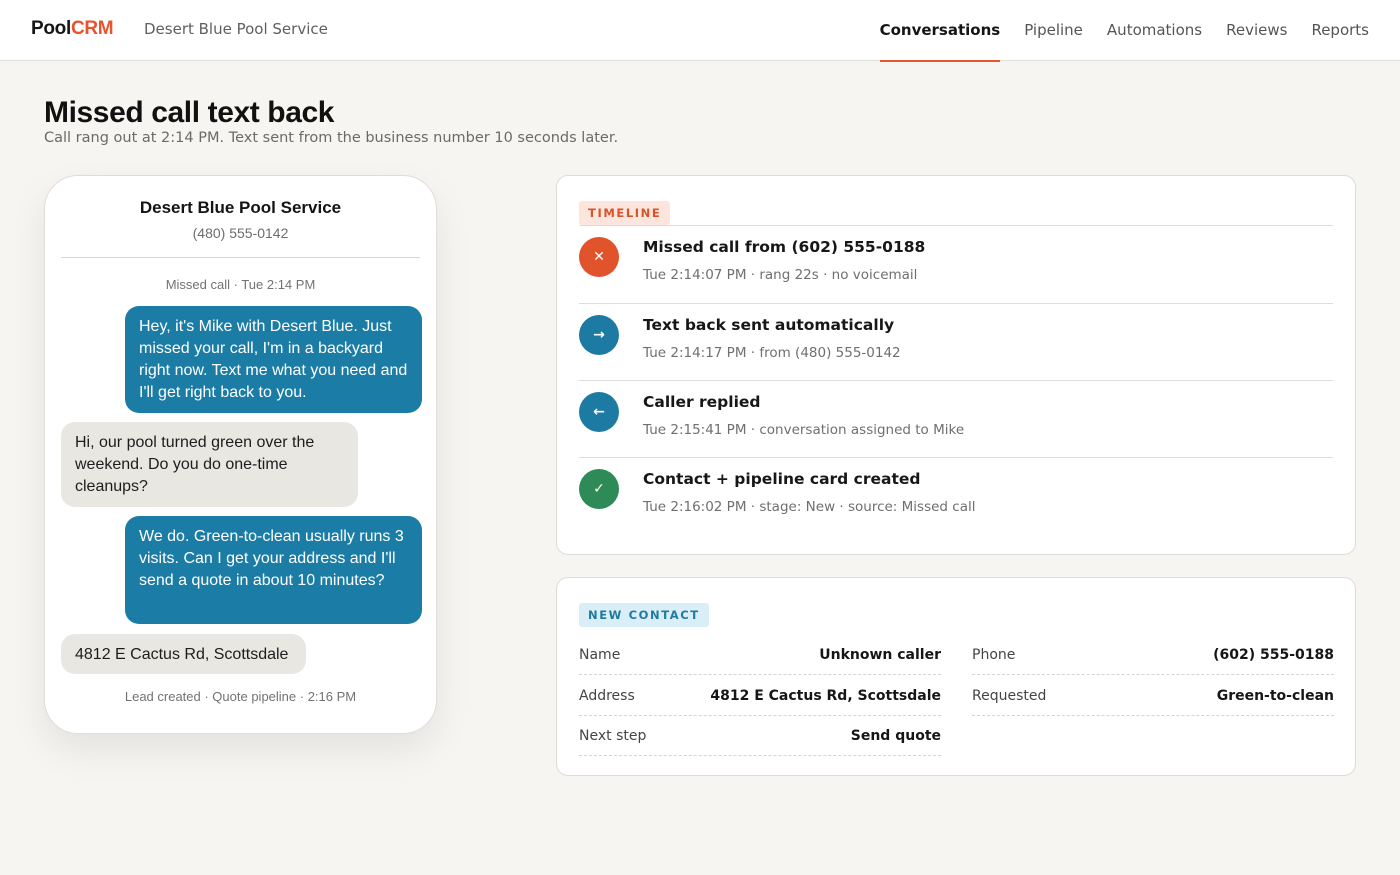  Describe the element at coordinates (613, 736) in the screenshot. I see `field-next-step-label: Next step` at that location.